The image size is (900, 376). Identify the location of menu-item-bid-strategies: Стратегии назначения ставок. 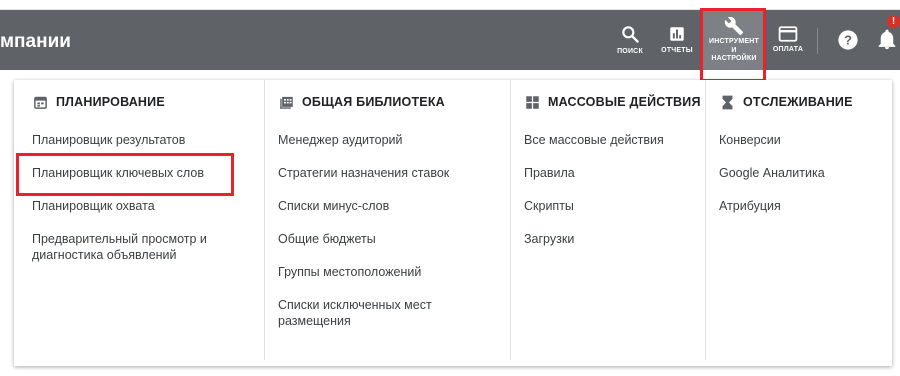
(388, 173).